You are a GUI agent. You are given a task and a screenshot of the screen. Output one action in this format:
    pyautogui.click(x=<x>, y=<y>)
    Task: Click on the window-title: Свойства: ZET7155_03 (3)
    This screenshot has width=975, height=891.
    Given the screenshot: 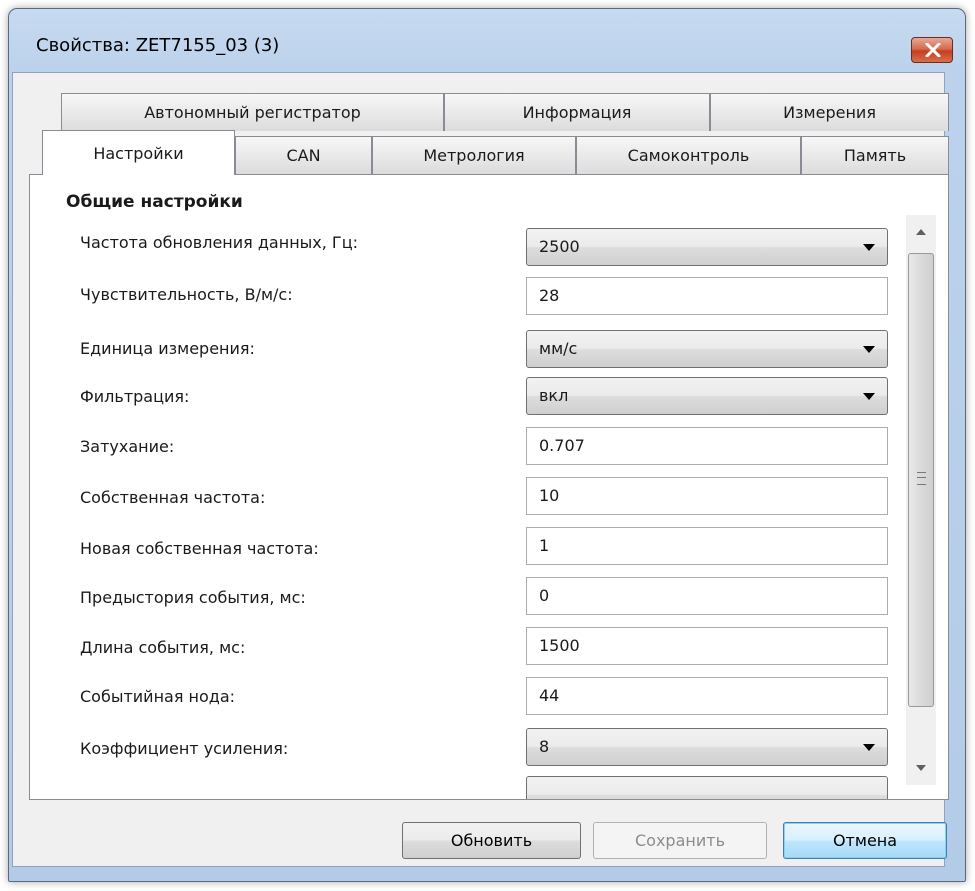 What is the action you would take?
    pyautogui.click(x=158, y=45)
    